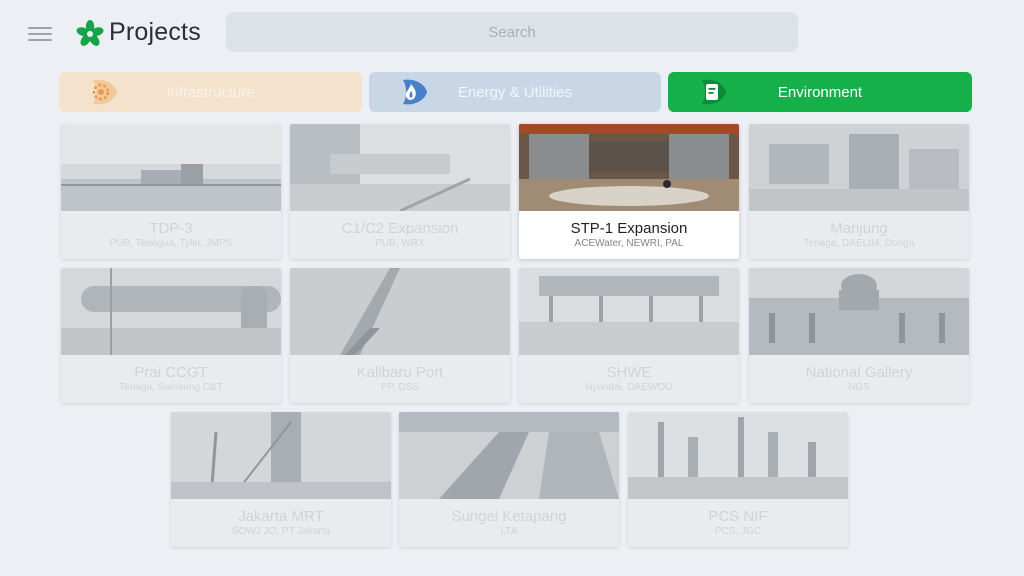  I want to click on project-title: TDP-3, so click(171, 228).